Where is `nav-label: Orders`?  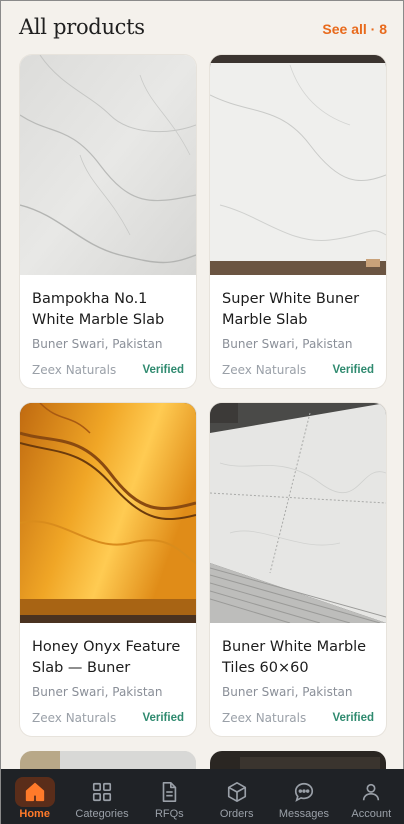
nav-label: Orders is located at coordinates (236, 814).